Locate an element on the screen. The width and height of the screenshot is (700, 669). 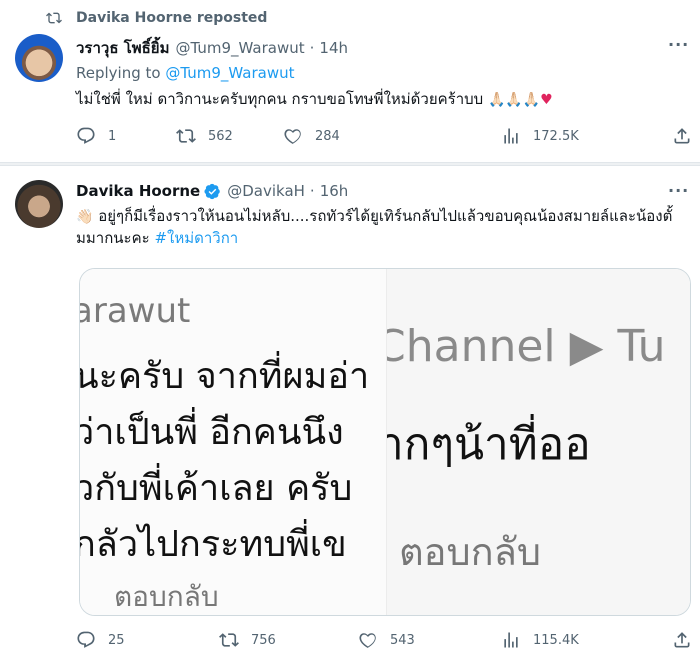
tweet-time: 16h is located at coordinates (334, 191).